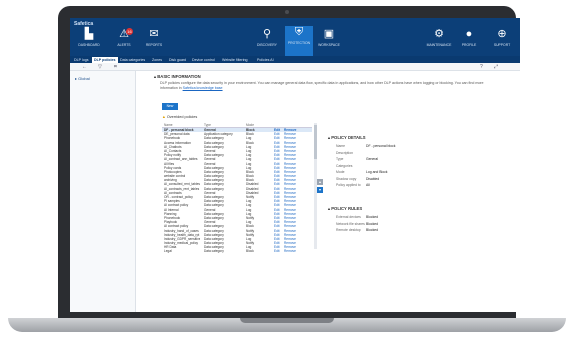 This screenshot has height=338, width=574. Describe the element at coordinates (439, 34) in the screenshot. I see `gear-icon: ⚙` at that location.